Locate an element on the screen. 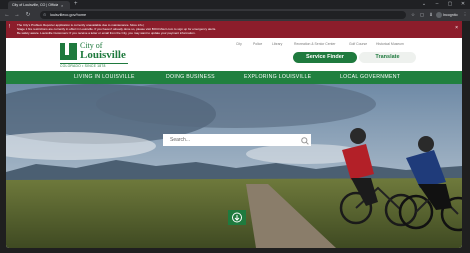 This screenshot has width=470, height=253. side-panel-icon: ▢ is located at coordinates (422, 15).